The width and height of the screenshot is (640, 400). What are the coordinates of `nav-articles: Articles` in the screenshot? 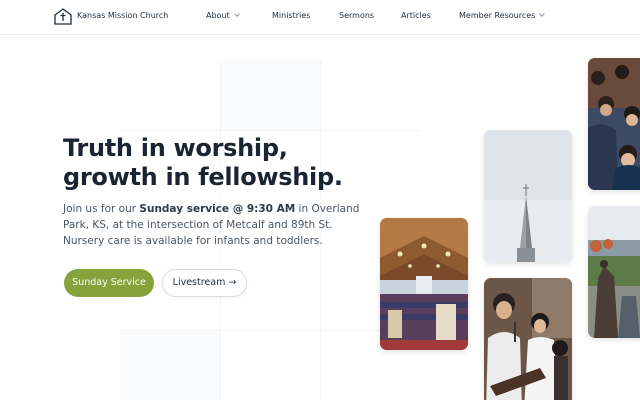 It's located at (416, 15).